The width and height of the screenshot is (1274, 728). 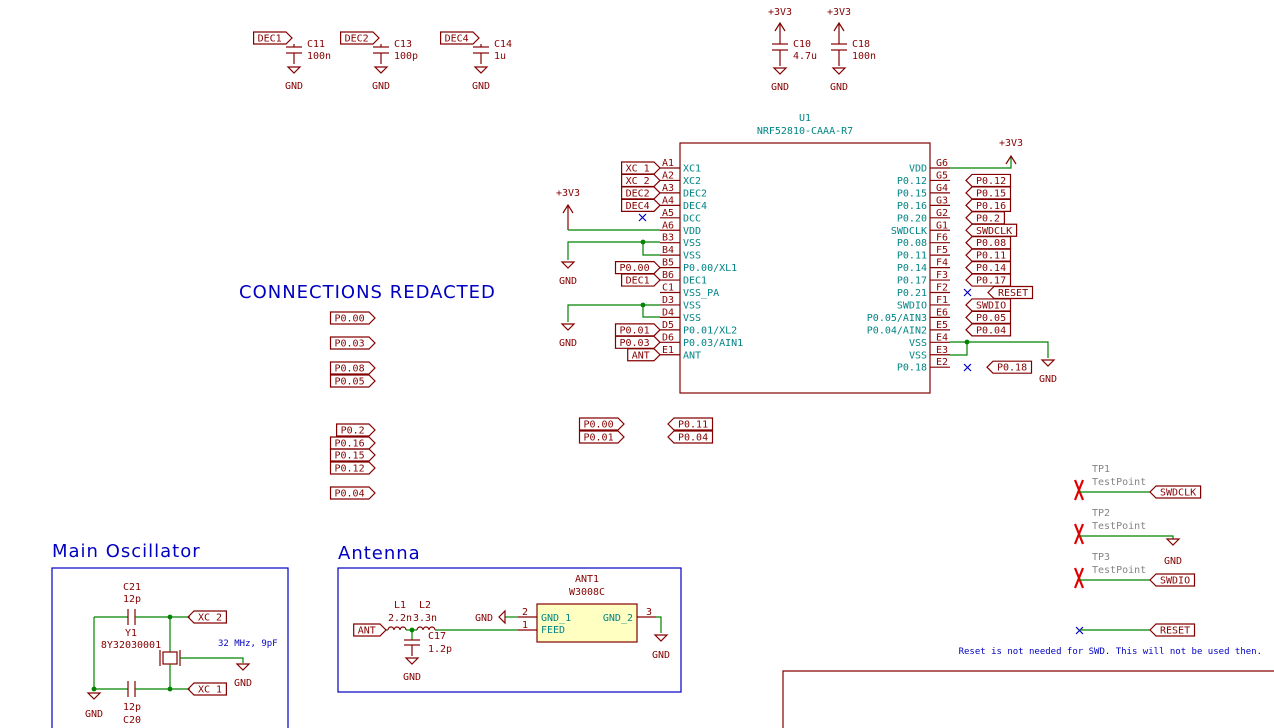 I want to click on u1-left-net-label: P0.00, so click(x=637, y=268).